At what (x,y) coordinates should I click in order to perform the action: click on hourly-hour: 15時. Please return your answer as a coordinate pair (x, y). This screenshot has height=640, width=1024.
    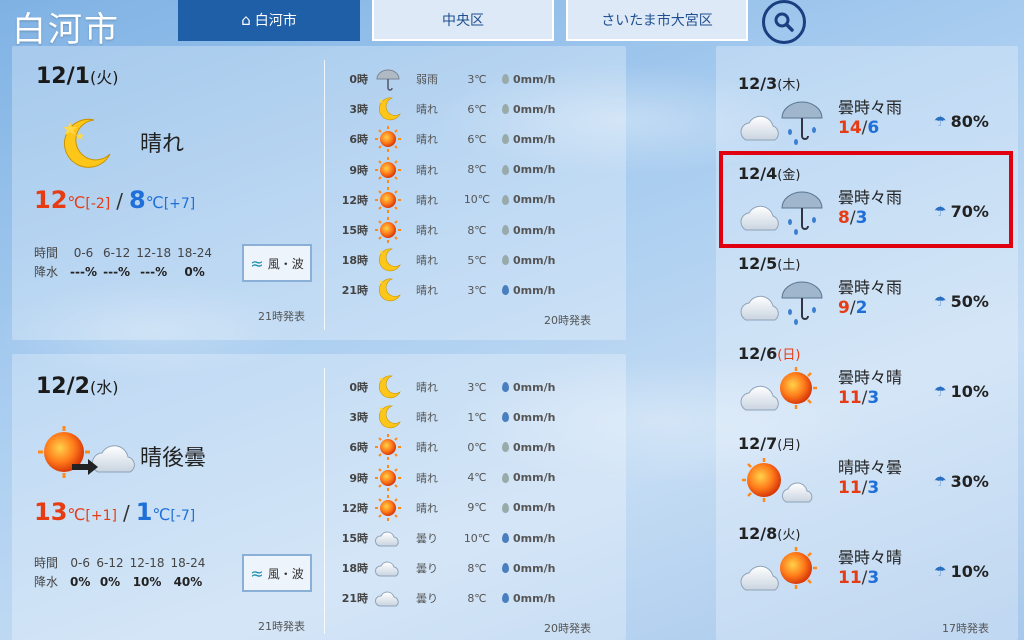
    Looking at the image, I should click on (354, 538).